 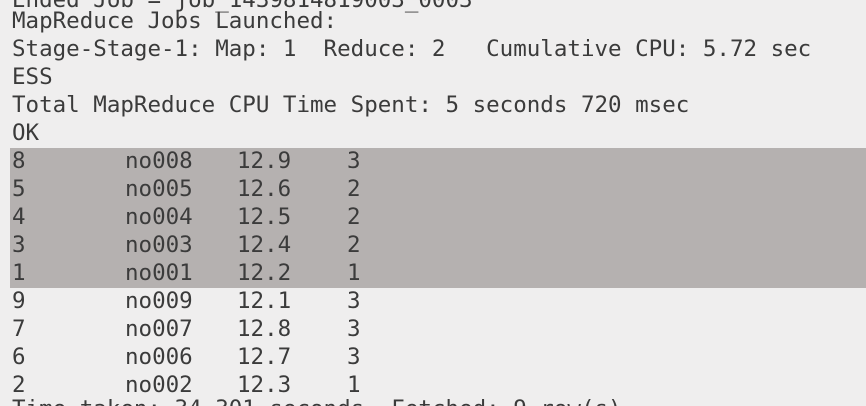 What do you see at coordinates (432, 329) in the screenshot?
I see `result-row: 7 no007 12.8 3` at bounding box center [432, 329].